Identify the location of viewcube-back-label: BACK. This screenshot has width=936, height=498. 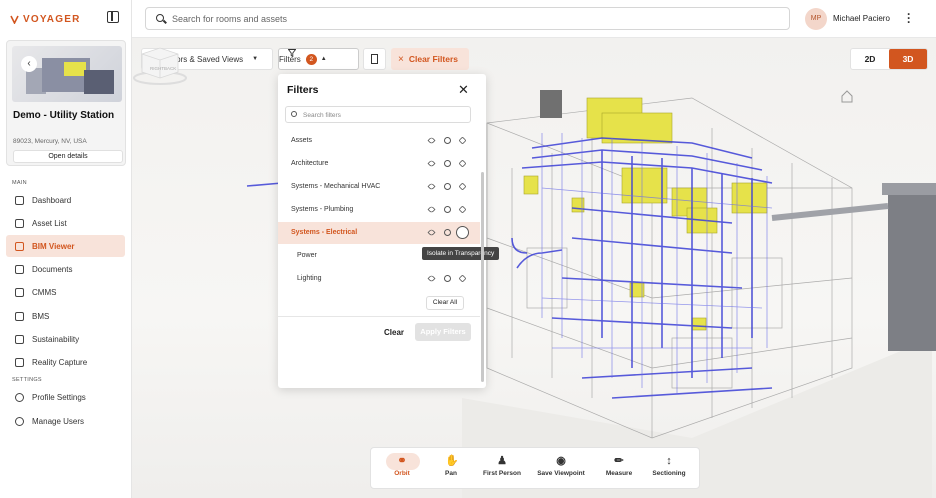
(170, 68).